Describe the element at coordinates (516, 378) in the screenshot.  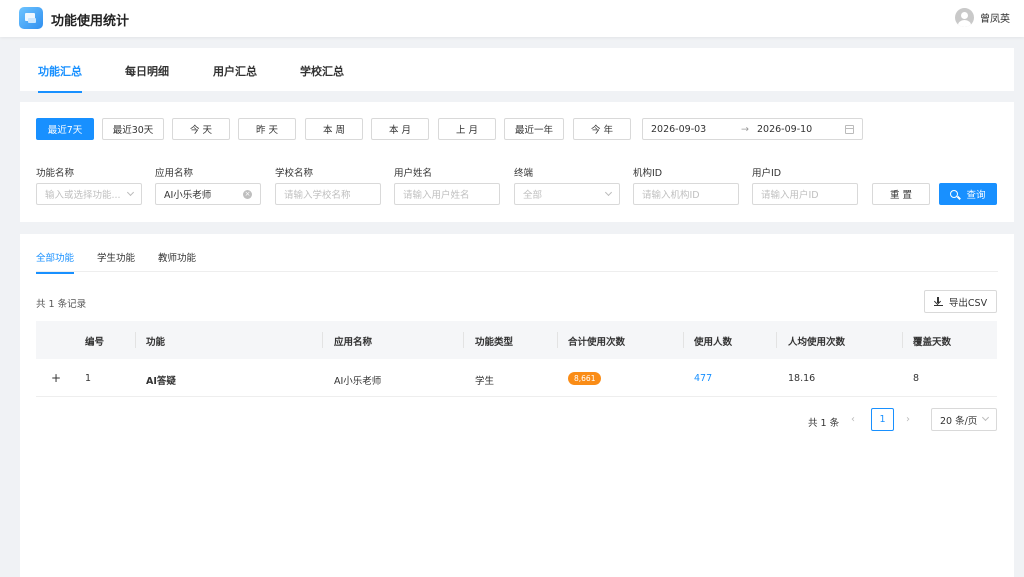
I see `table-row: + 1 AI答疑 AI小乐老师 学生 8,661 477 18.16 8` at that location.